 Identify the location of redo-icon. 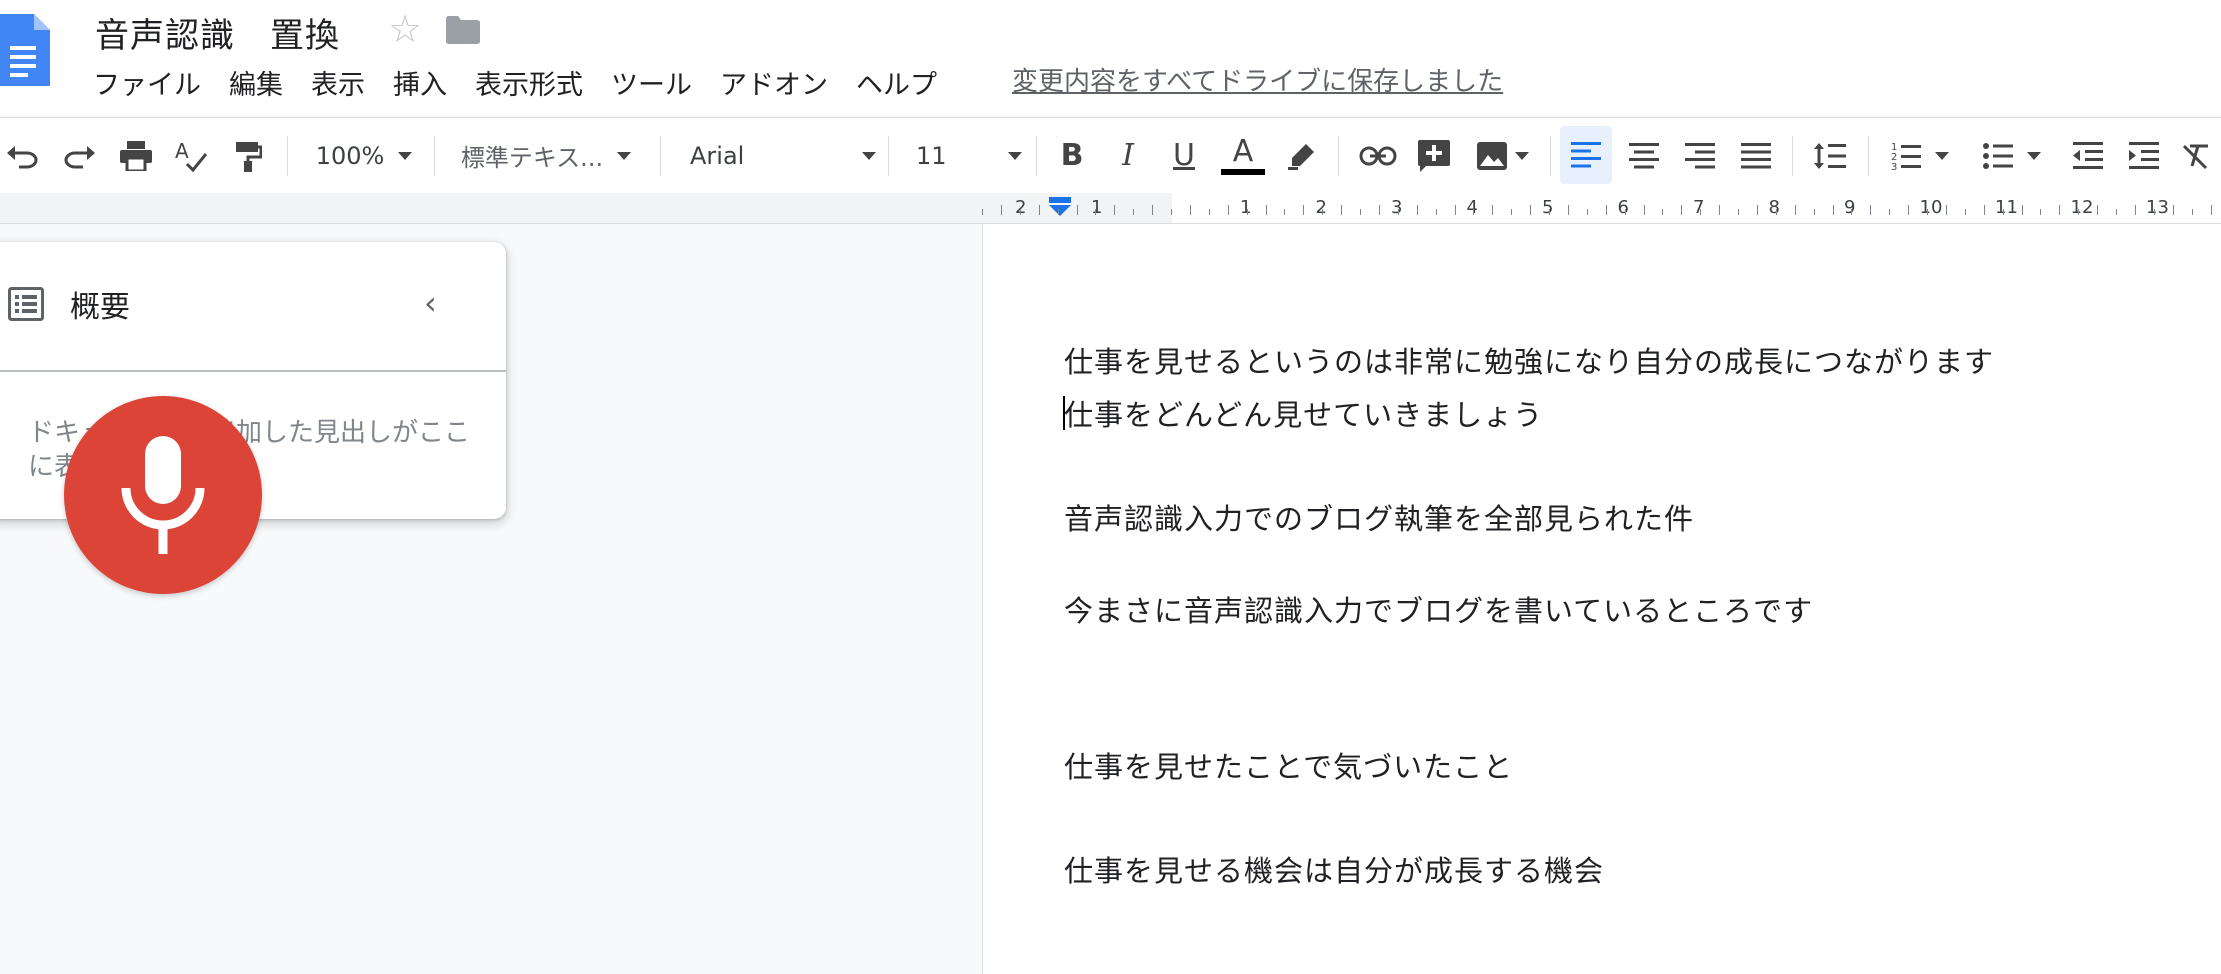
(79, 156).